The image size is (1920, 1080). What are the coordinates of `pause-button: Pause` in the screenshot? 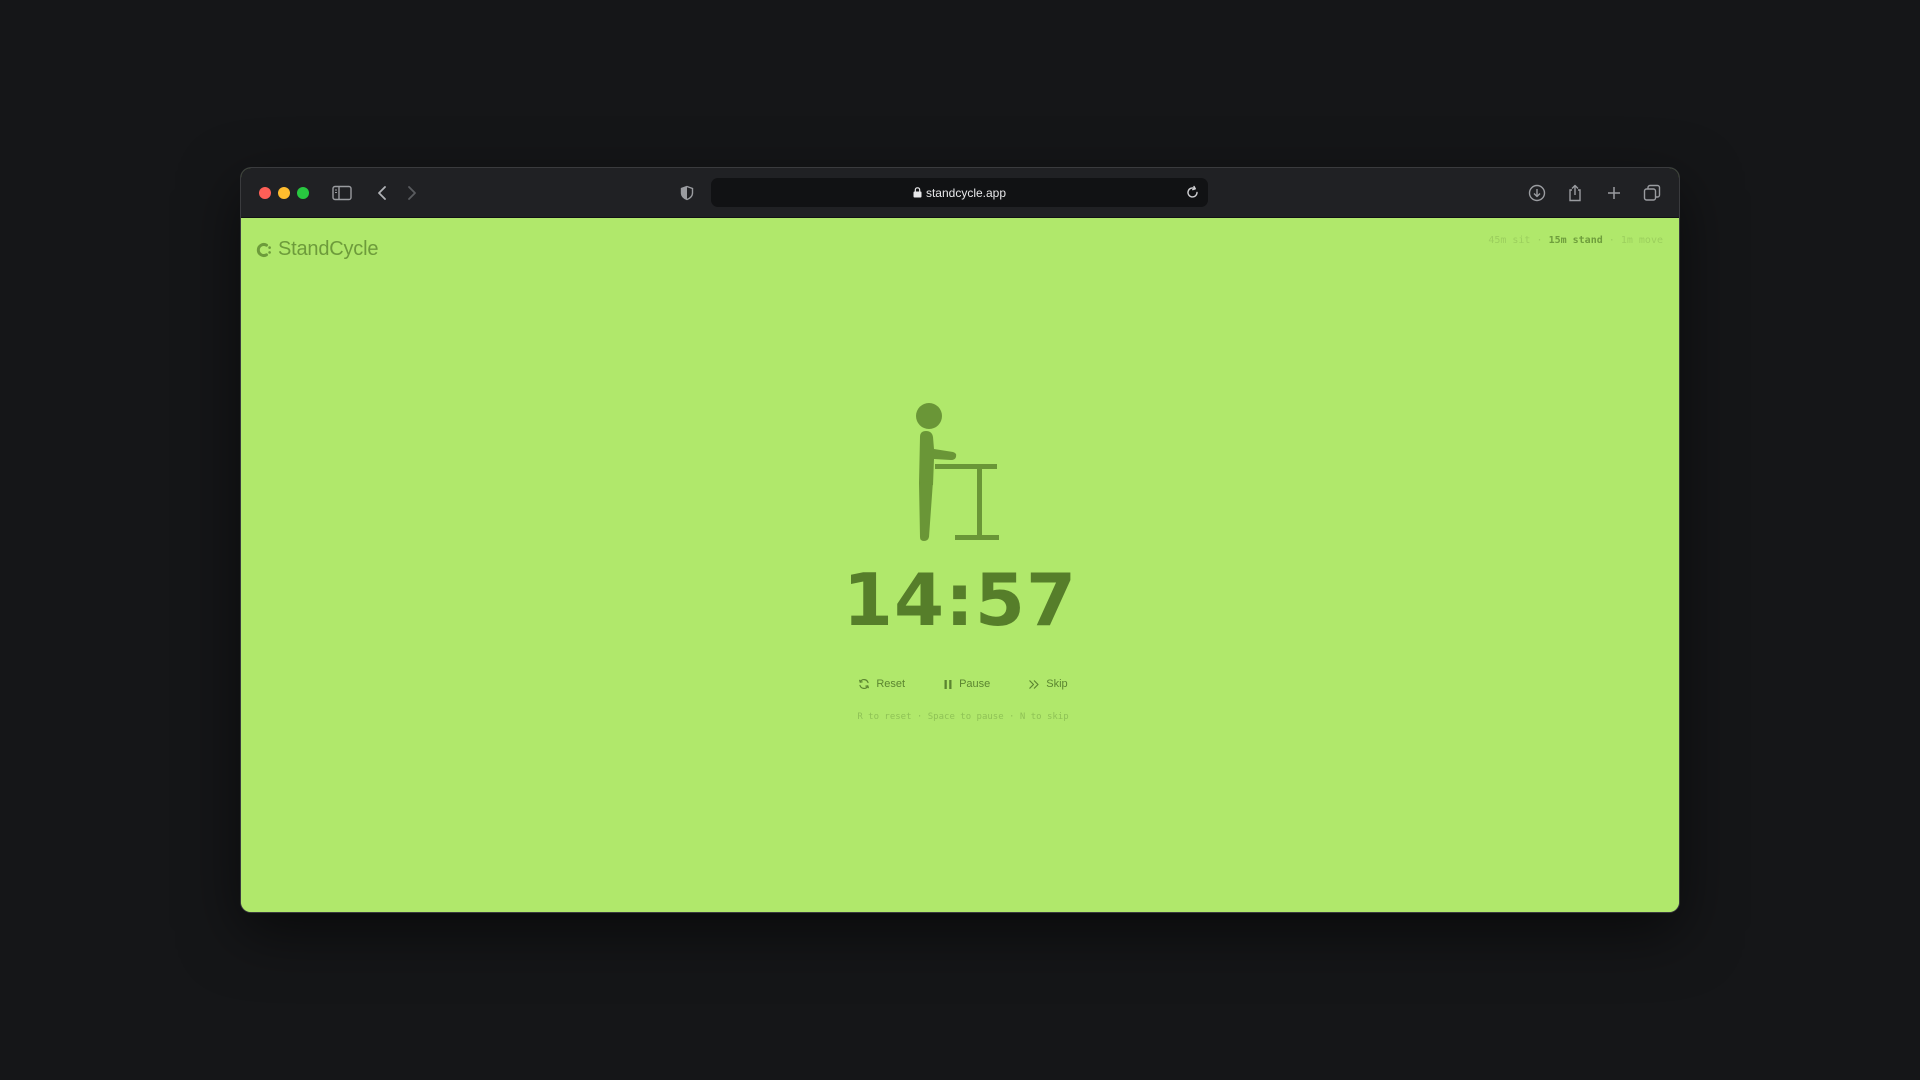 It's located at (966, 684).